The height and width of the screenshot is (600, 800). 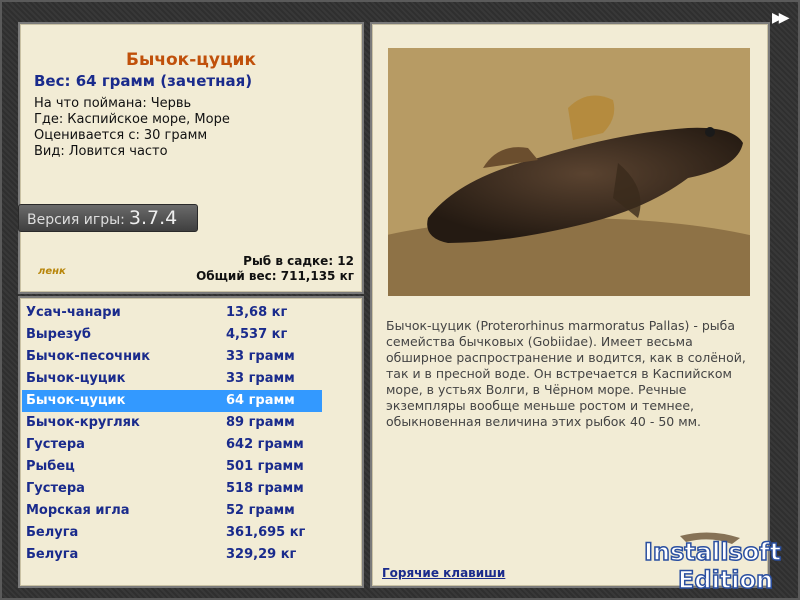 What do you see at coordinates (260, 510) in the screenshot?
I see `catch-fish-weight: 52 грамм` at bounding box center [260, 510].